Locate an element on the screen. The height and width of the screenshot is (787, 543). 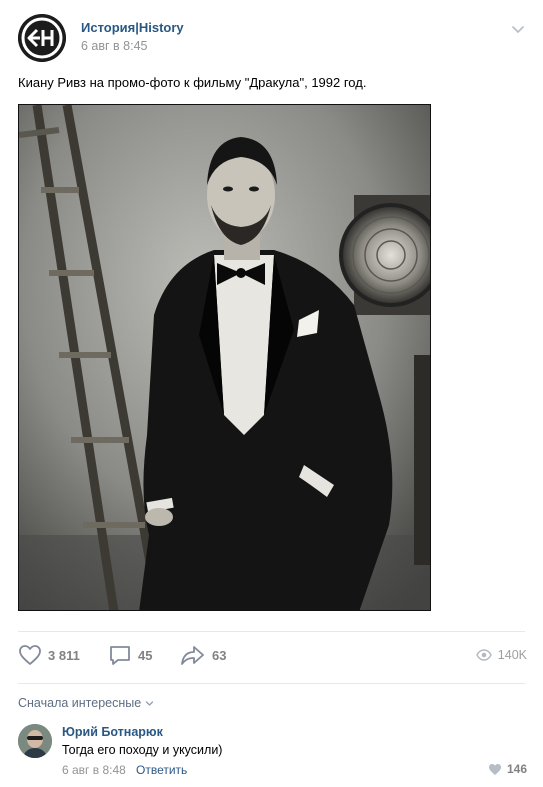
share-count: 63 is located at coordinates (219, 655).